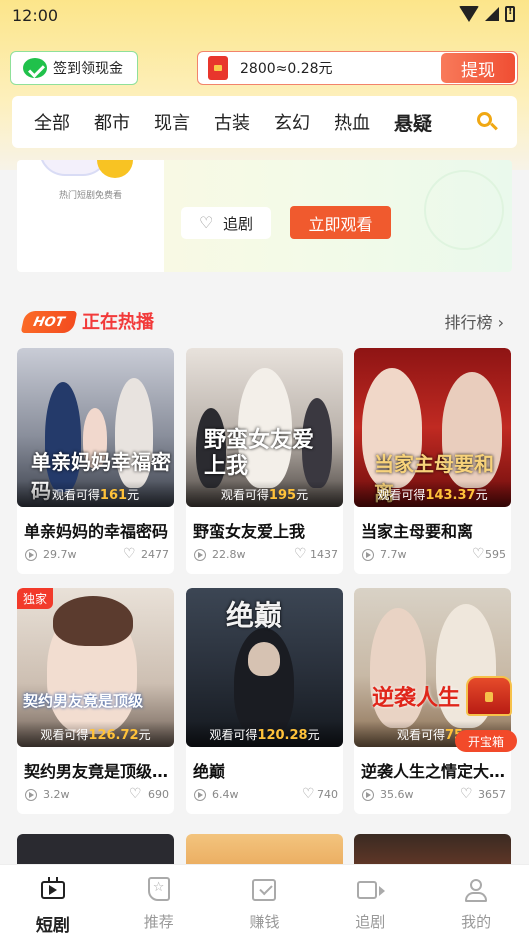  I want to click on exclusive-badge: 独家, so click(35, 598).